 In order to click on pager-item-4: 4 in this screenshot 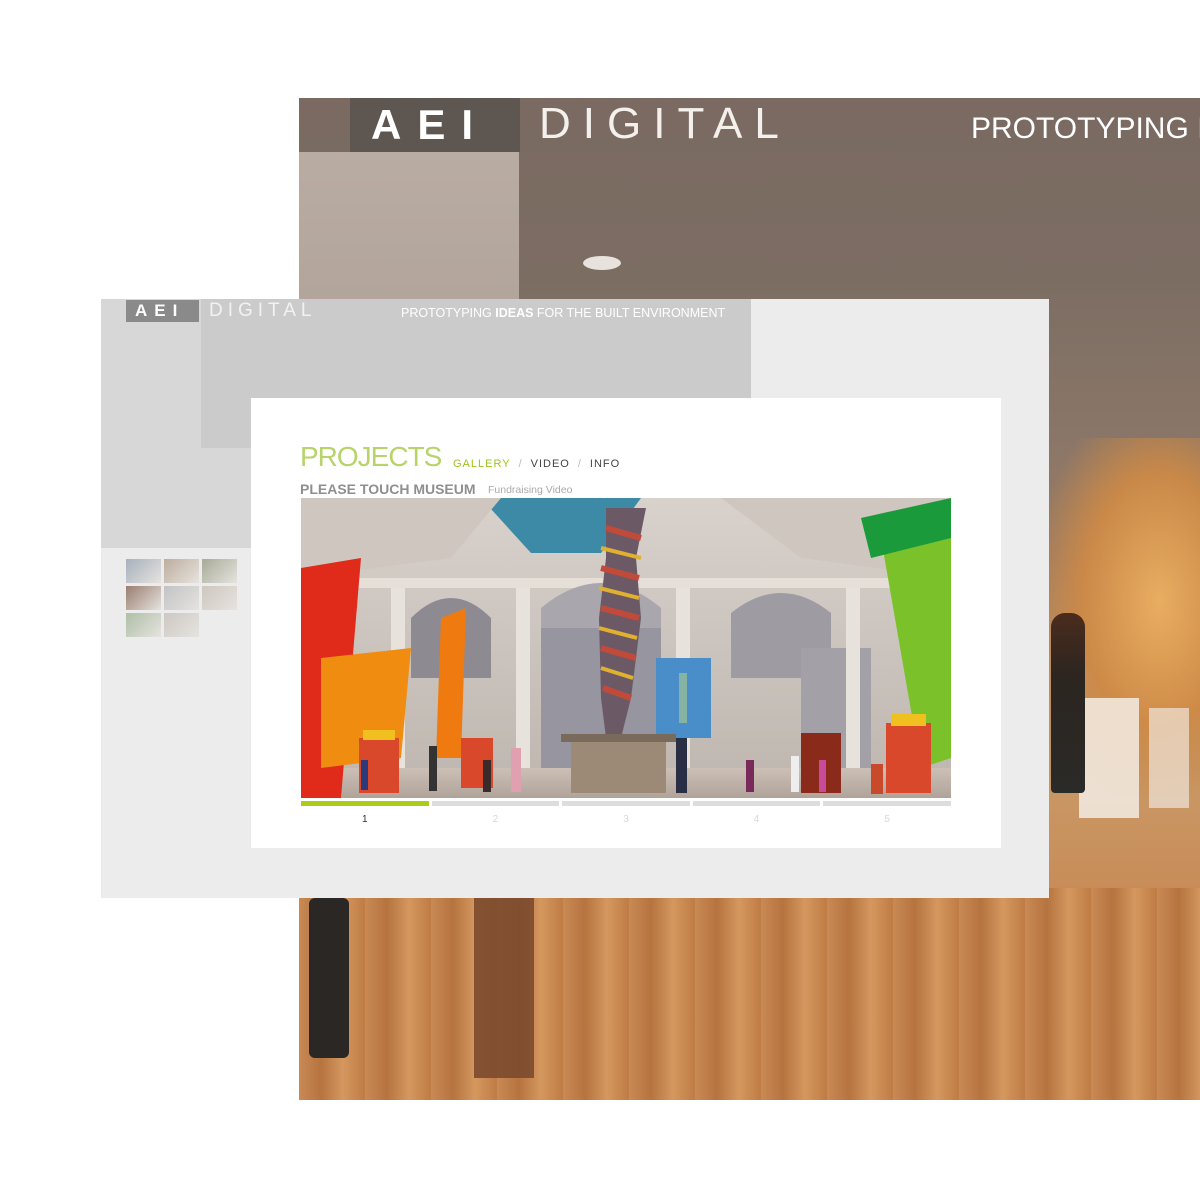, I will do `click(756, 813)`.